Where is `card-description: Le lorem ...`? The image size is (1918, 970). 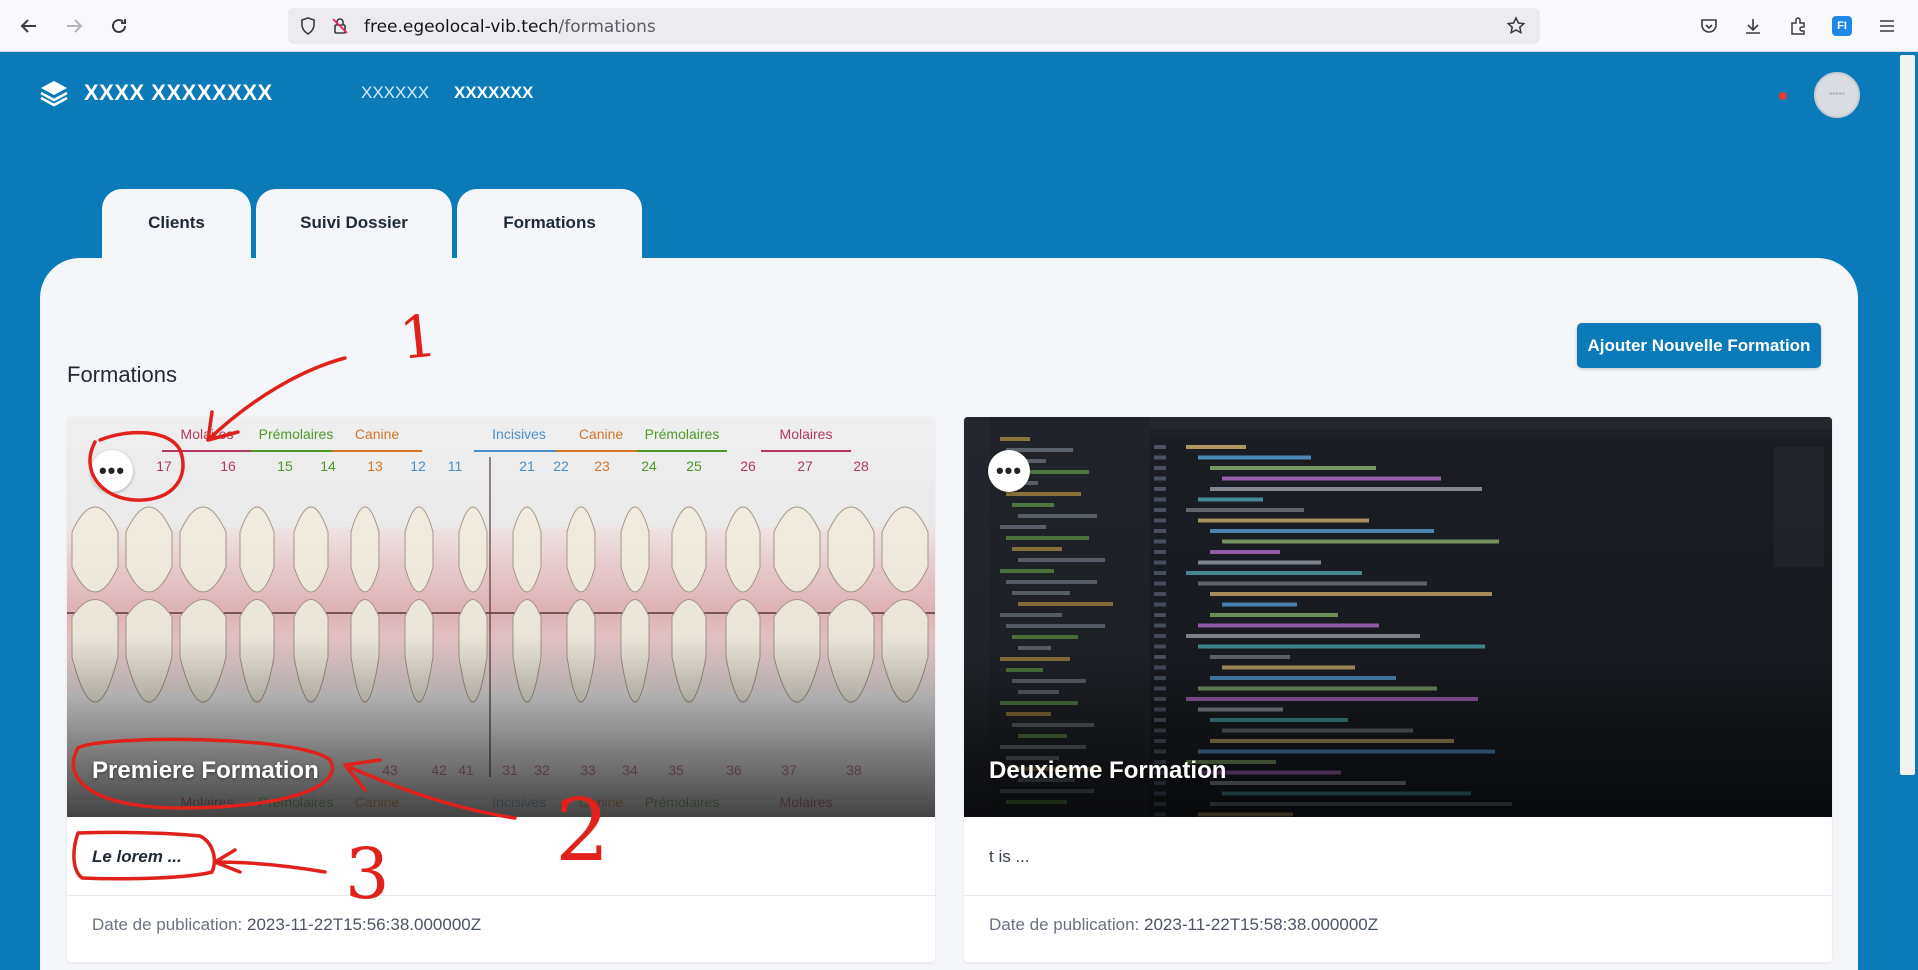 card-description: Le lorem ... is located at coordinates (137, 856).